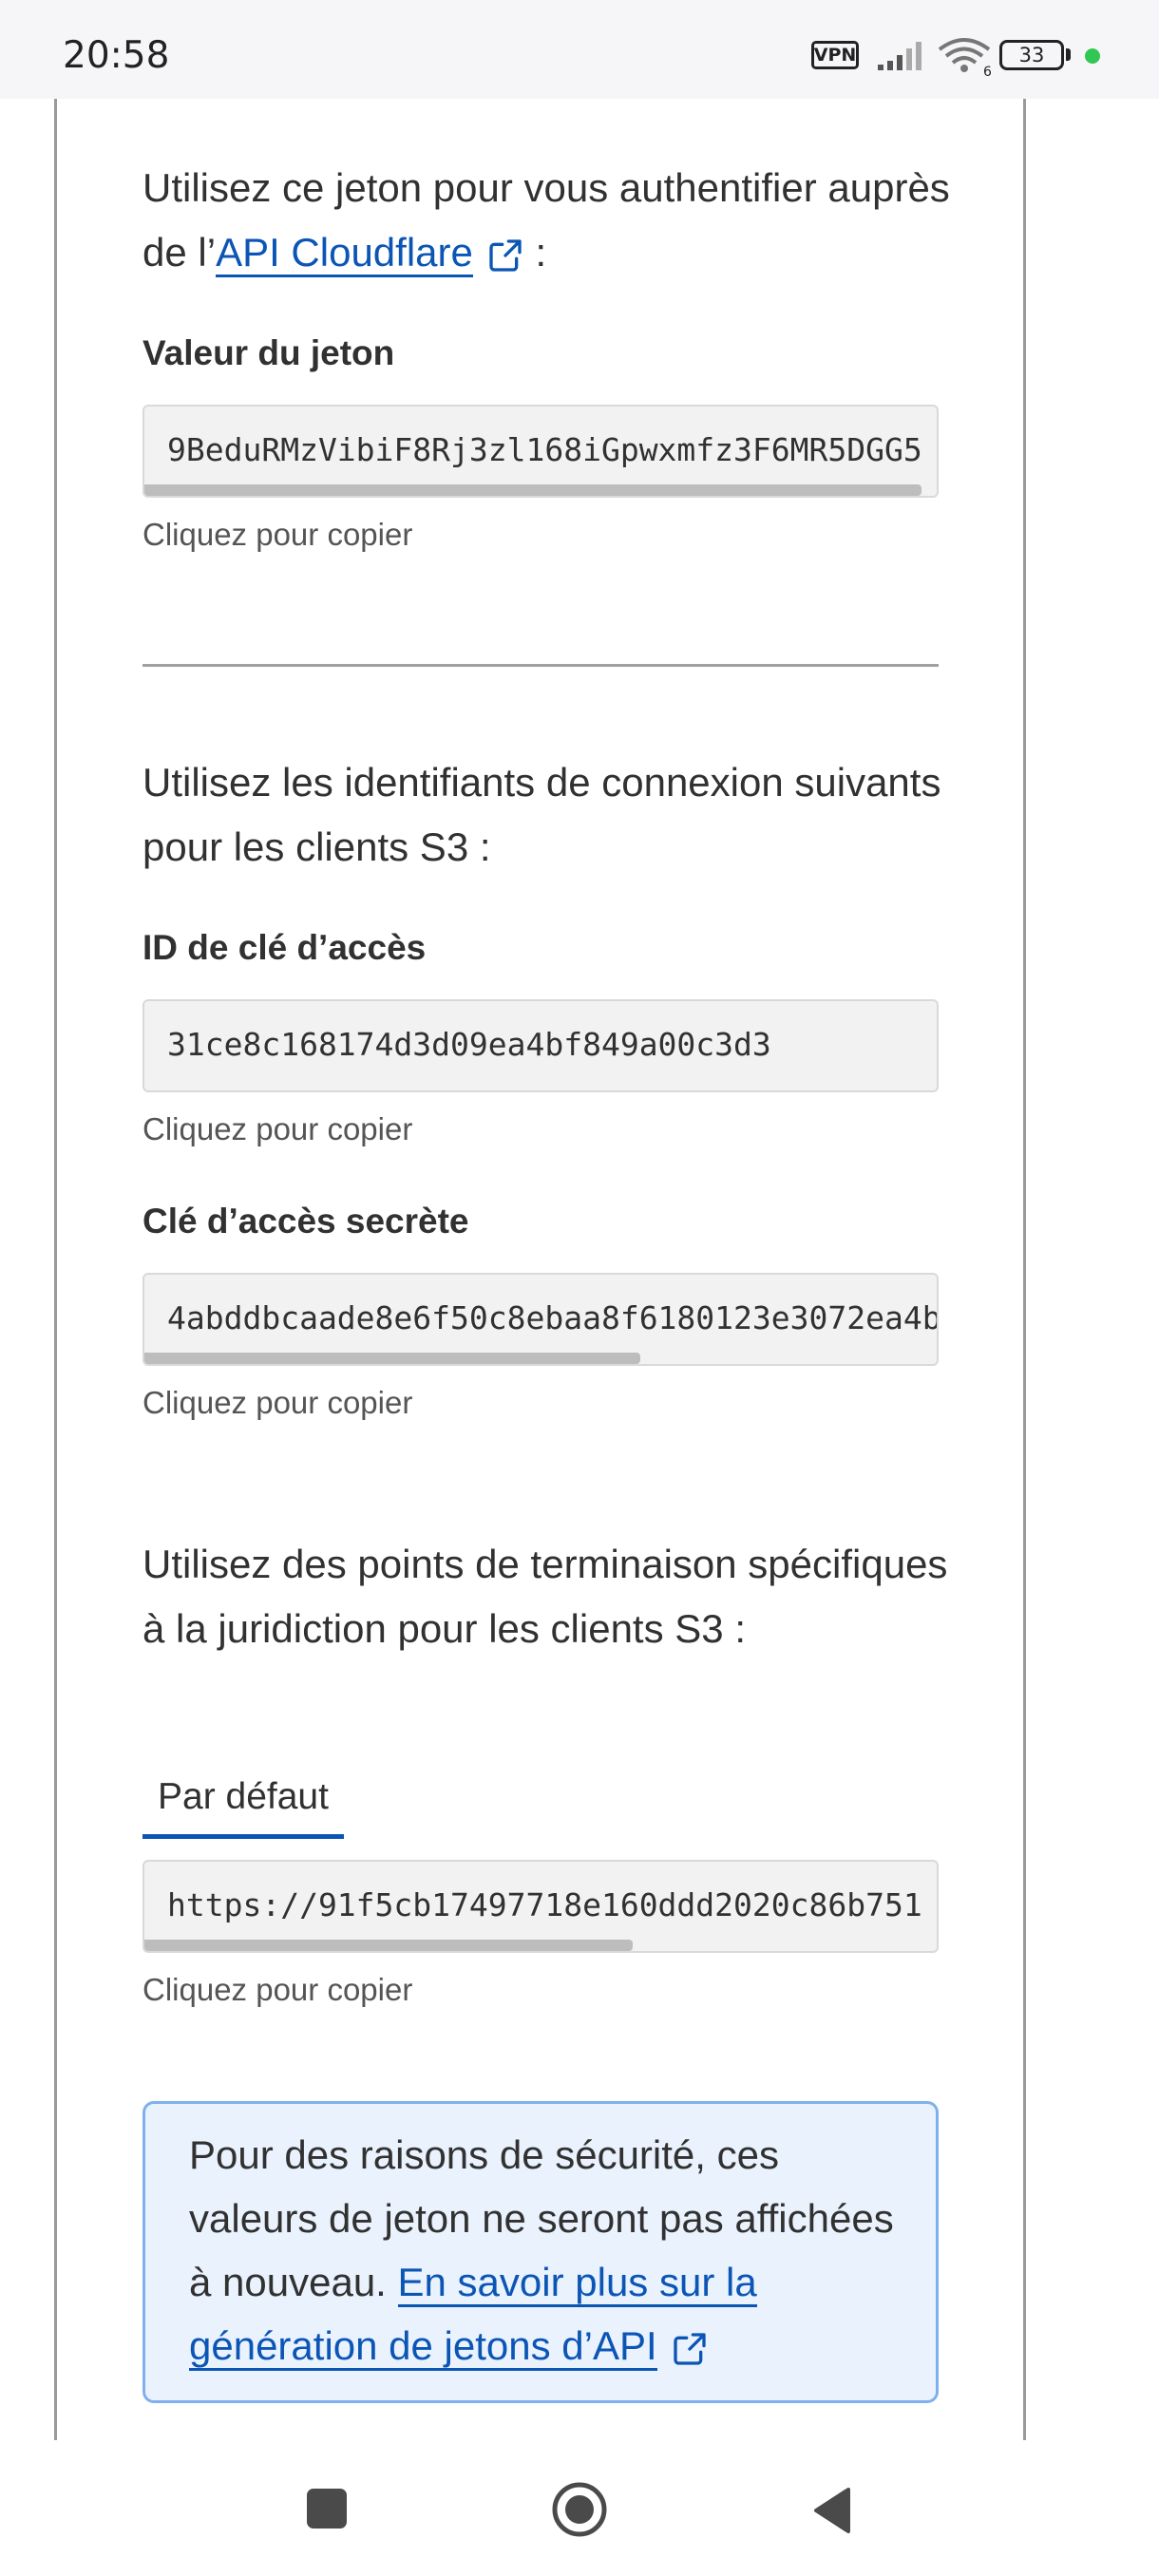 The image size is (1159, 2576). Describe the element at coordinates (1092, 56) in the screenshot. I see `status-dot-icon` at that location.